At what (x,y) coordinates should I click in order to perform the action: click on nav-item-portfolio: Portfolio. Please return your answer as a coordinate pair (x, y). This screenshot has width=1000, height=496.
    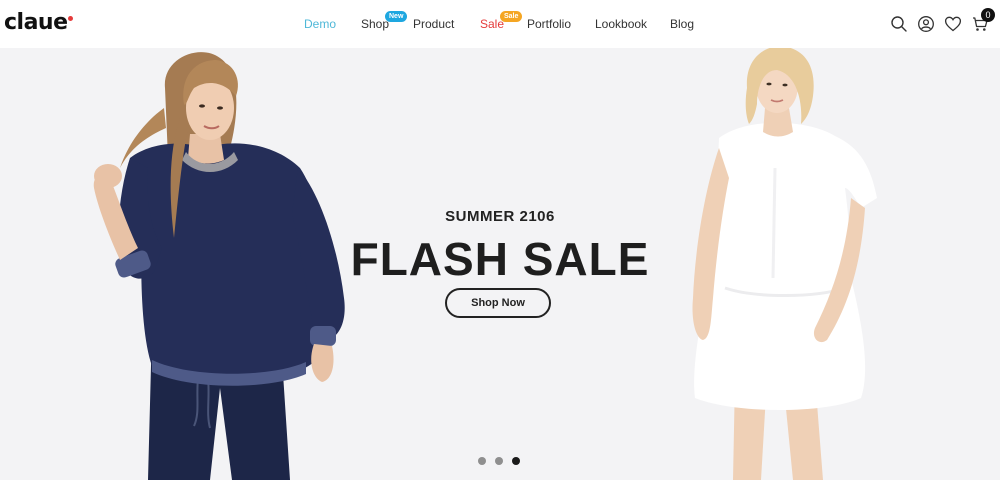
    Looking at the image, I should click on (549, 24).